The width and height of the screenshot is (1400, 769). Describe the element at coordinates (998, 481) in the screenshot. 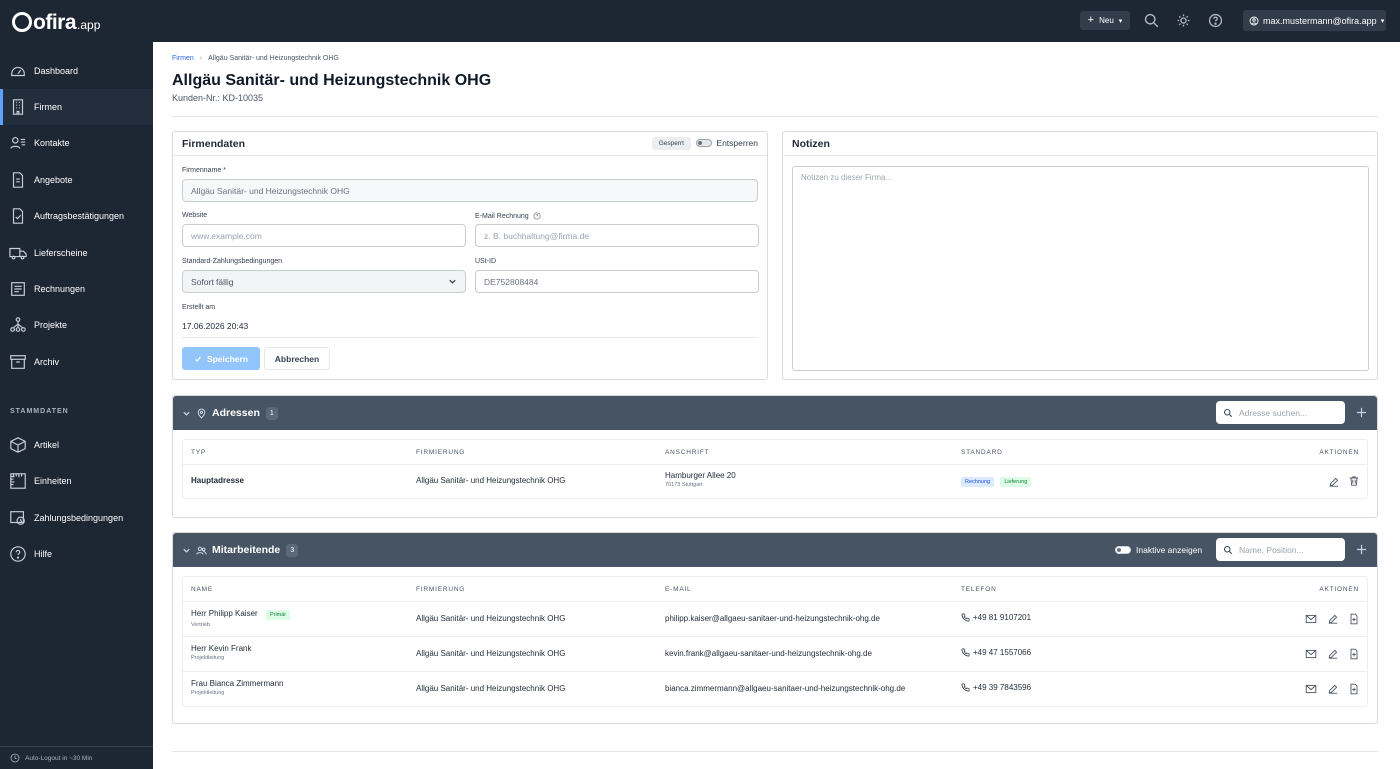

I see `address-tags: Rechnung Lieferung` at that location.